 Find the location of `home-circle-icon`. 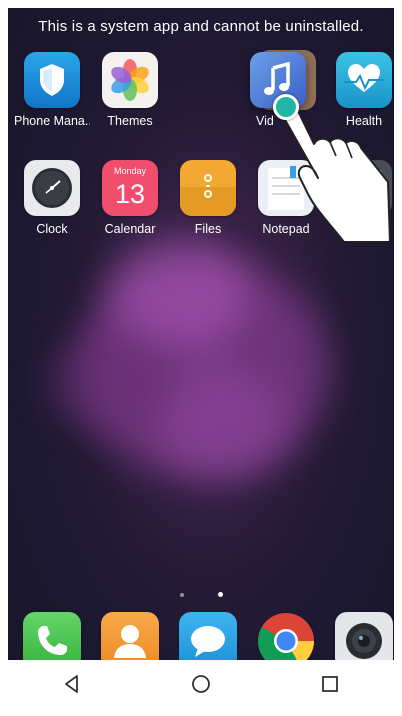

home-circle-icon is located at coordinates (201, 684).